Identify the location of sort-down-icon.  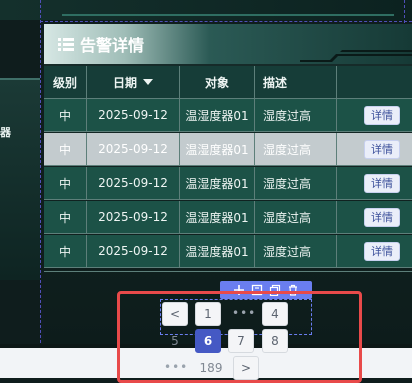
(148, 82).